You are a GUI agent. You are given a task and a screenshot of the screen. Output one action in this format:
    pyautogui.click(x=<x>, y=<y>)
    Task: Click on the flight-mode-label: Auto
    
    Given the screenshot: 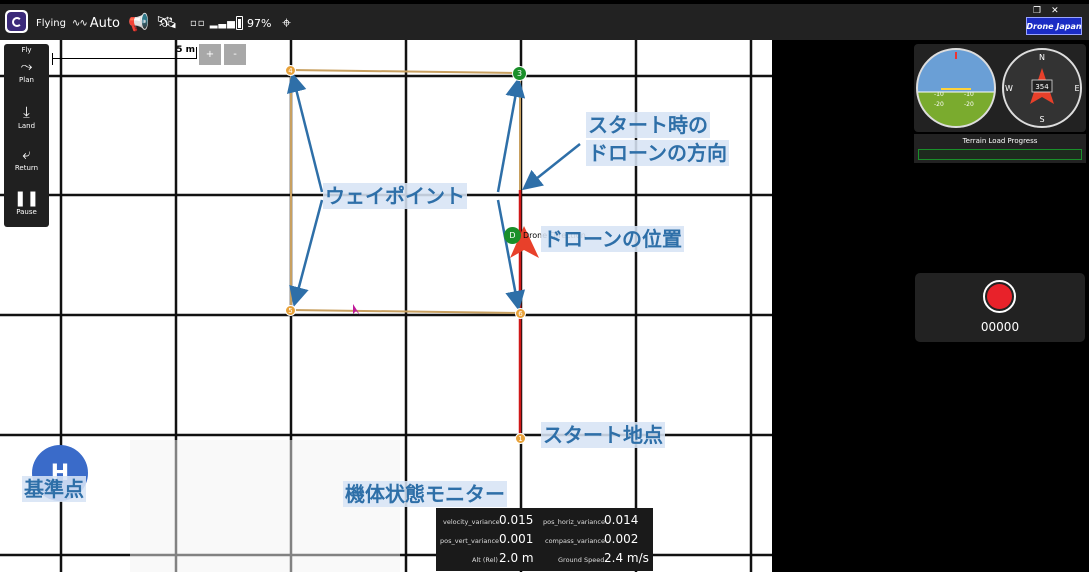 What is the action you would take?
    pyautogui.click(x=104, y=23)
    